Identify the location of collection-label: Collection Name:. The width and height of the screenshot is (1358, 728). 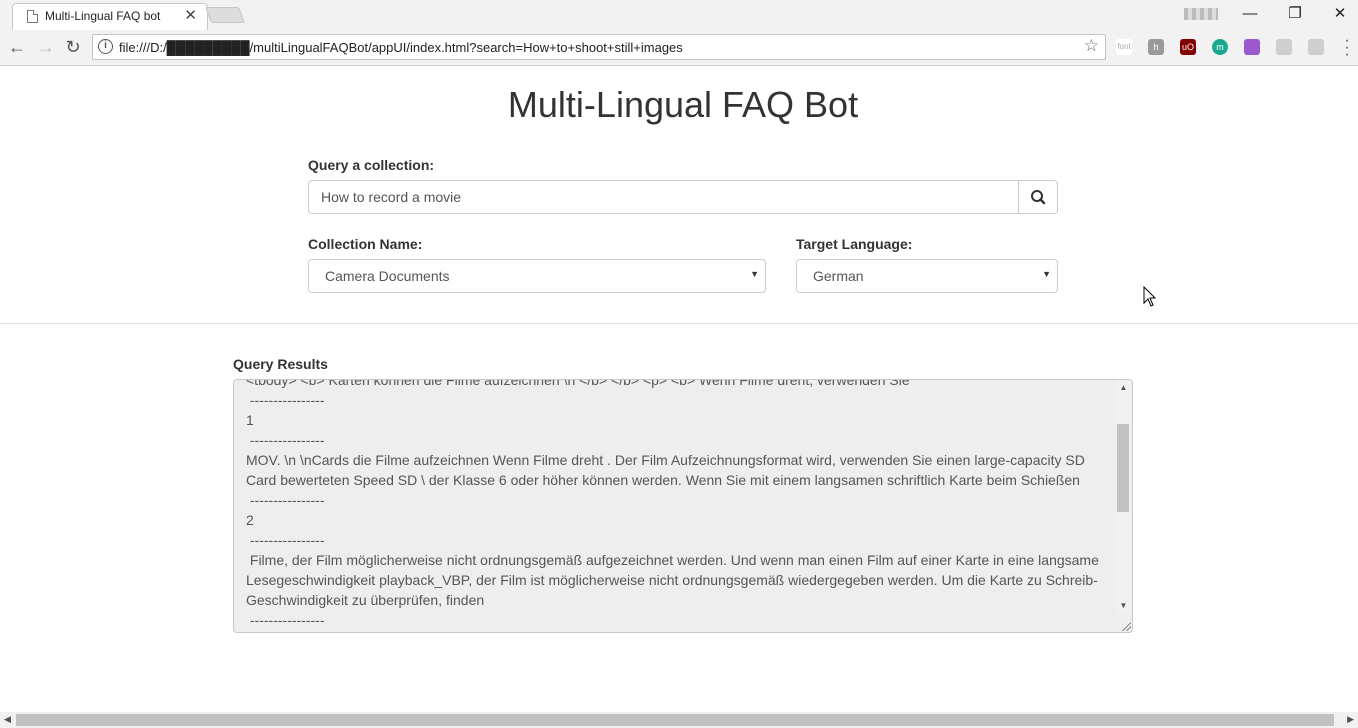
(365, 244).